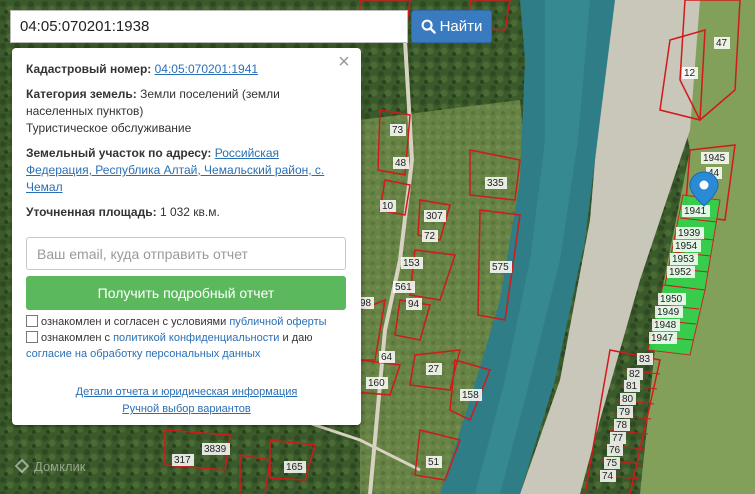 The width and height of the screenshot is (755, 494). What do you see at coordinates (81, 94) in the screenshot?
I see `land-category-label: Категория земель:` at bounding box center [81, 94].